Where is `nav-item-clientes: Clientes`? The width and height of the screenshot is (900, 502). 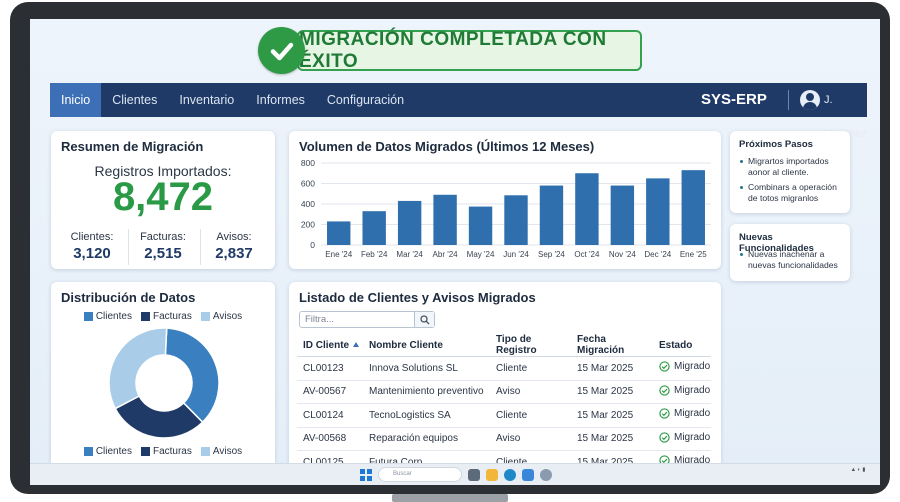 nav-item-clientes: Clientes is located at coordinates (134, 100).